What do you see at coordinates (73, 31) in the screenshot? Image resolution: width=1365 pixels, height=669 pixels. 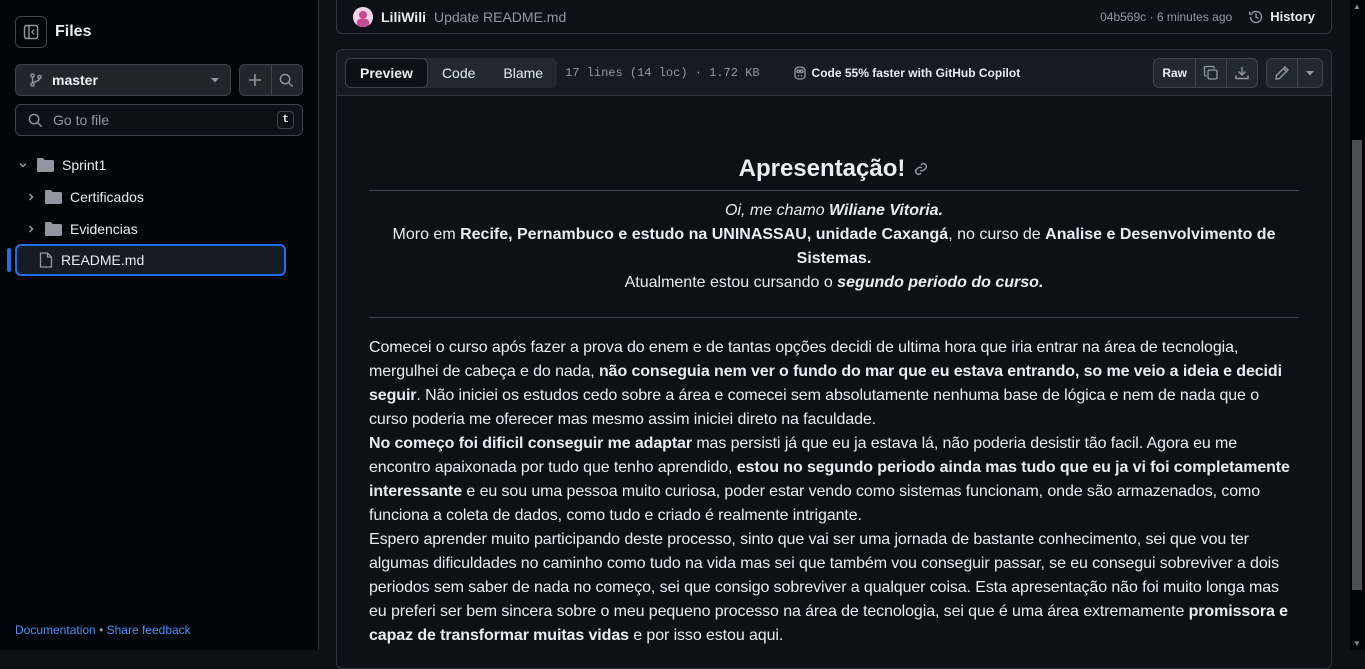 I see `sidebar-title: Files` at bounding box center [73, 31].